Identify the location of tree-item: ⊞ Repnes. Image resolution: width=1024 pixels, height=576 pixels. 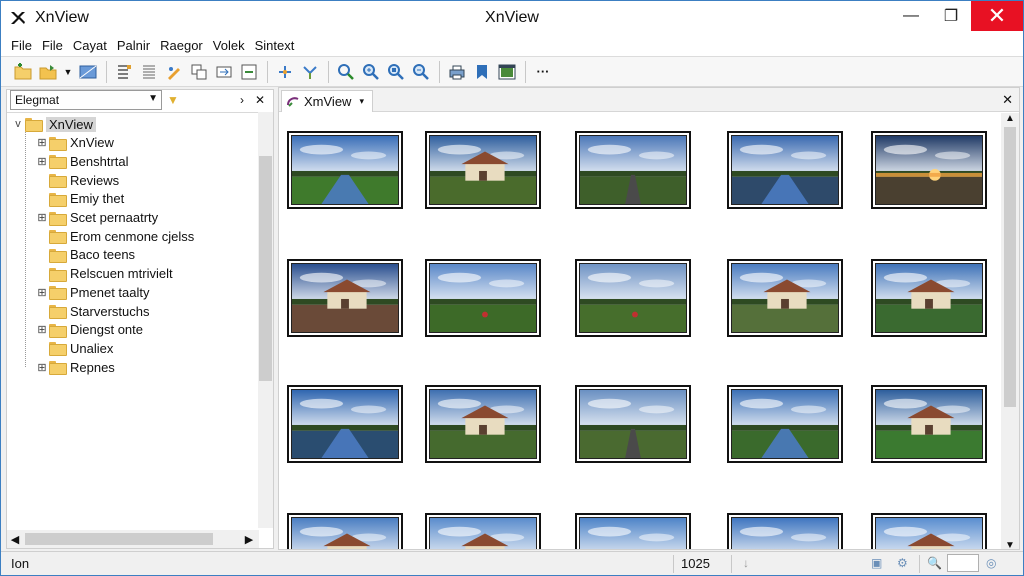
(75, 367).